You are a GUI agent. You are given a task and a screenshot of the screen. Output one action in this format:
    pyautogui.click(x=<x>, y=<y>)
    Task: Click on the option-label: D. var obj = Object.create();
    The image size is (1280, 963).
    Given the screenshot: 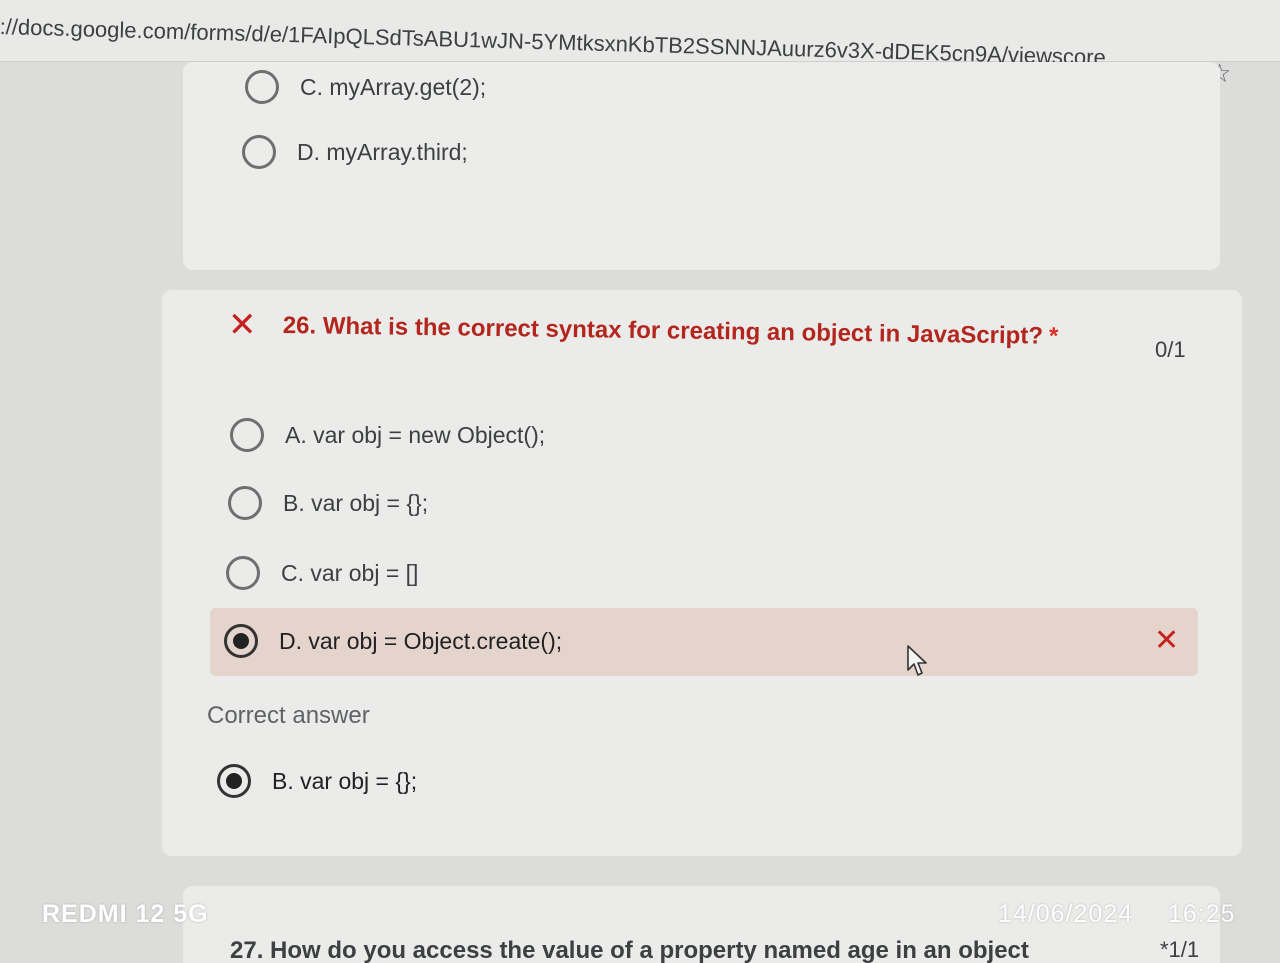 What is the action you would take?
    pyautogui.click(x=421, y=640)
    